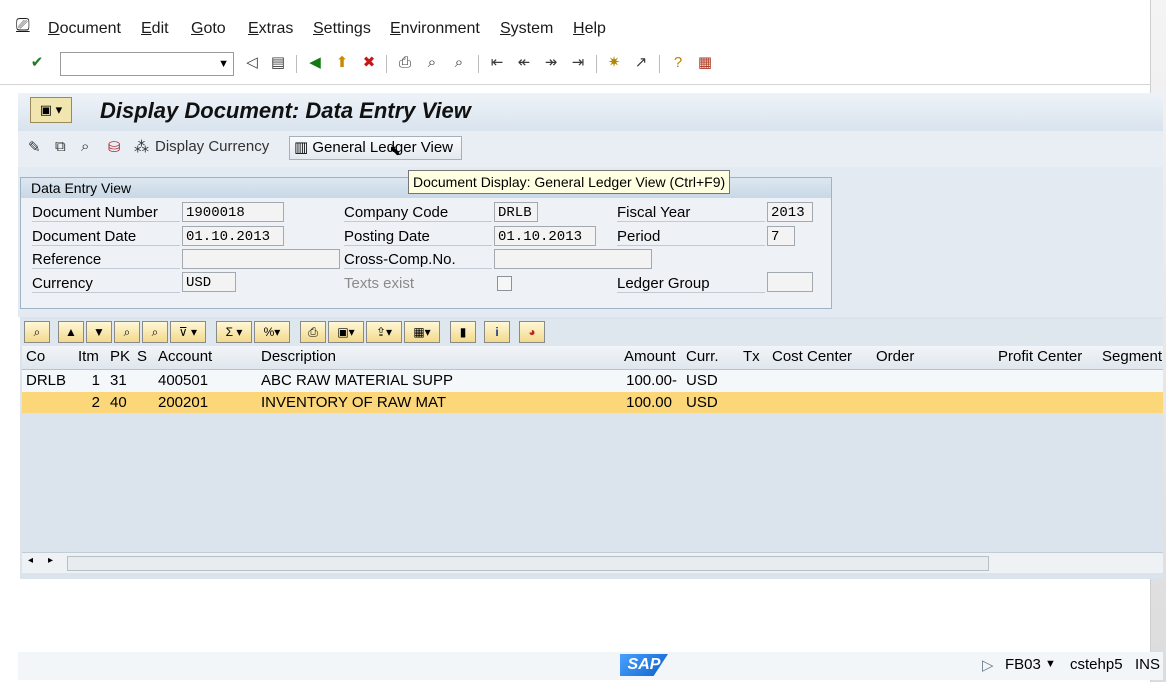 The height and width of the screenshot is (682, 1166). What do you see at coordinates (1023, 664) in the screenshot?
I see `transaction-code: FB03` at bounding box center [1023, 664].